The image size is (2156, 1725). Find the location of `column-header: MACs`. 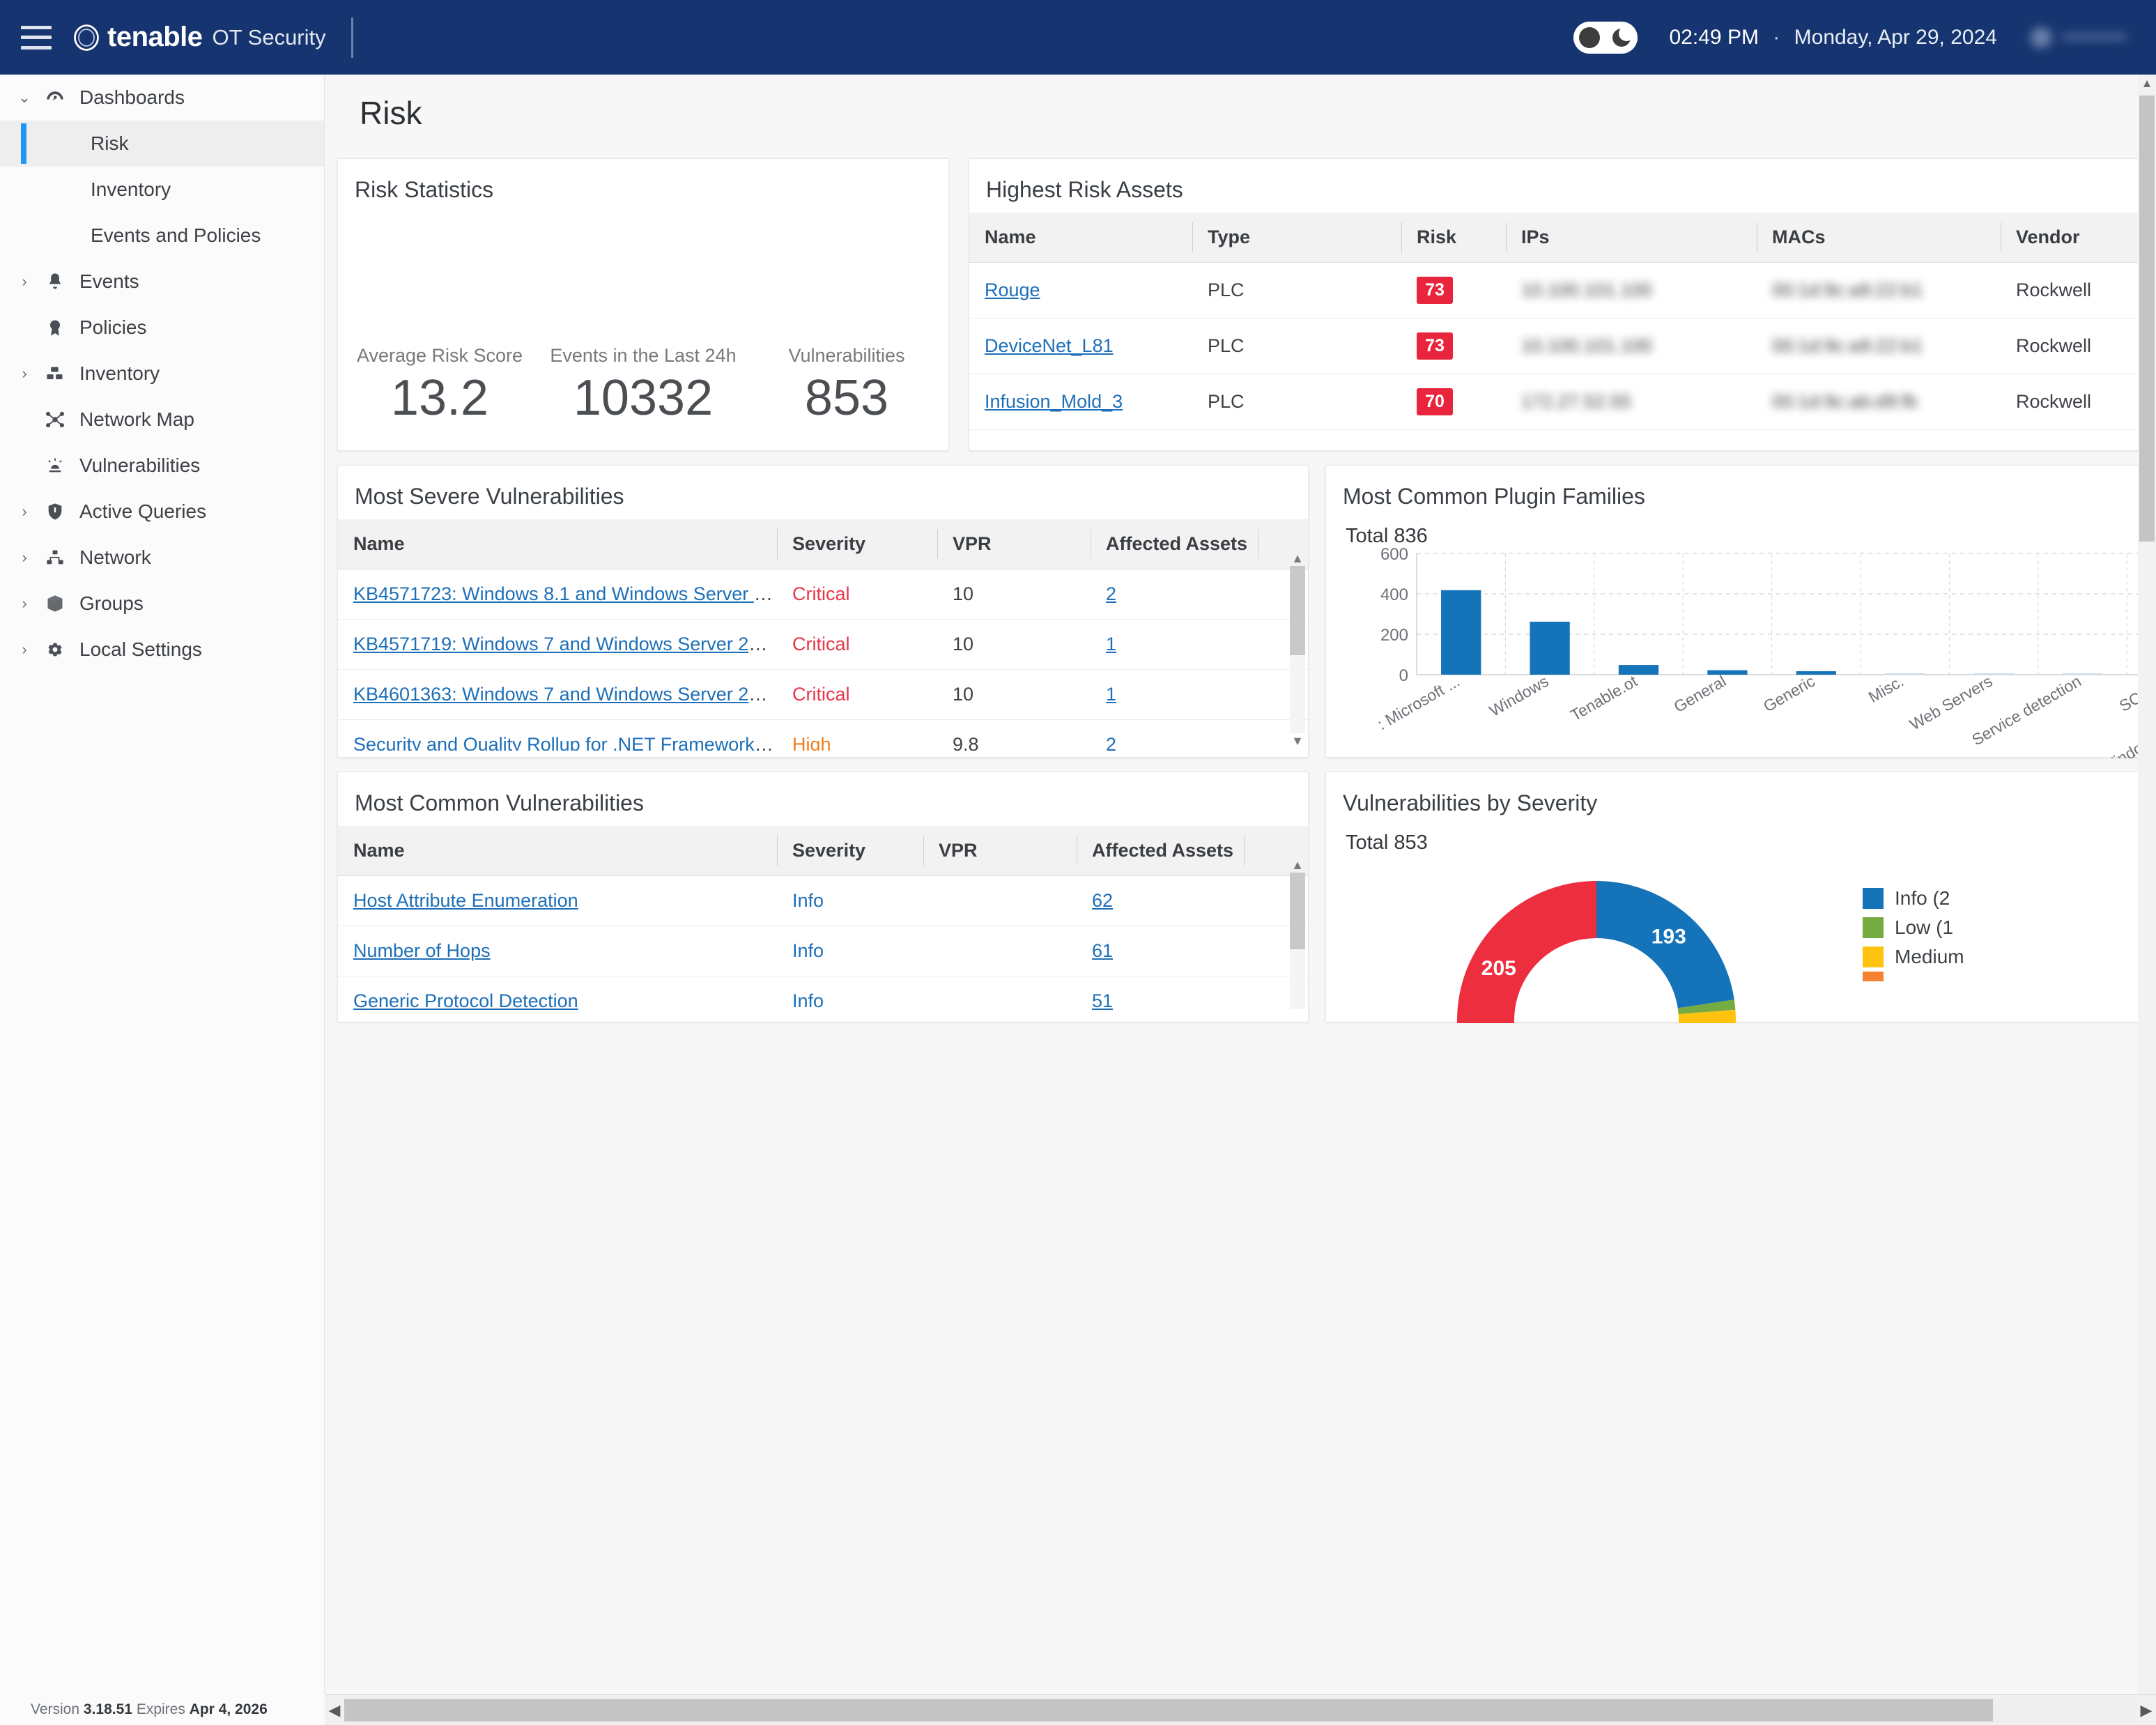

column-header: MACs is located at coordinates (1879, 238).